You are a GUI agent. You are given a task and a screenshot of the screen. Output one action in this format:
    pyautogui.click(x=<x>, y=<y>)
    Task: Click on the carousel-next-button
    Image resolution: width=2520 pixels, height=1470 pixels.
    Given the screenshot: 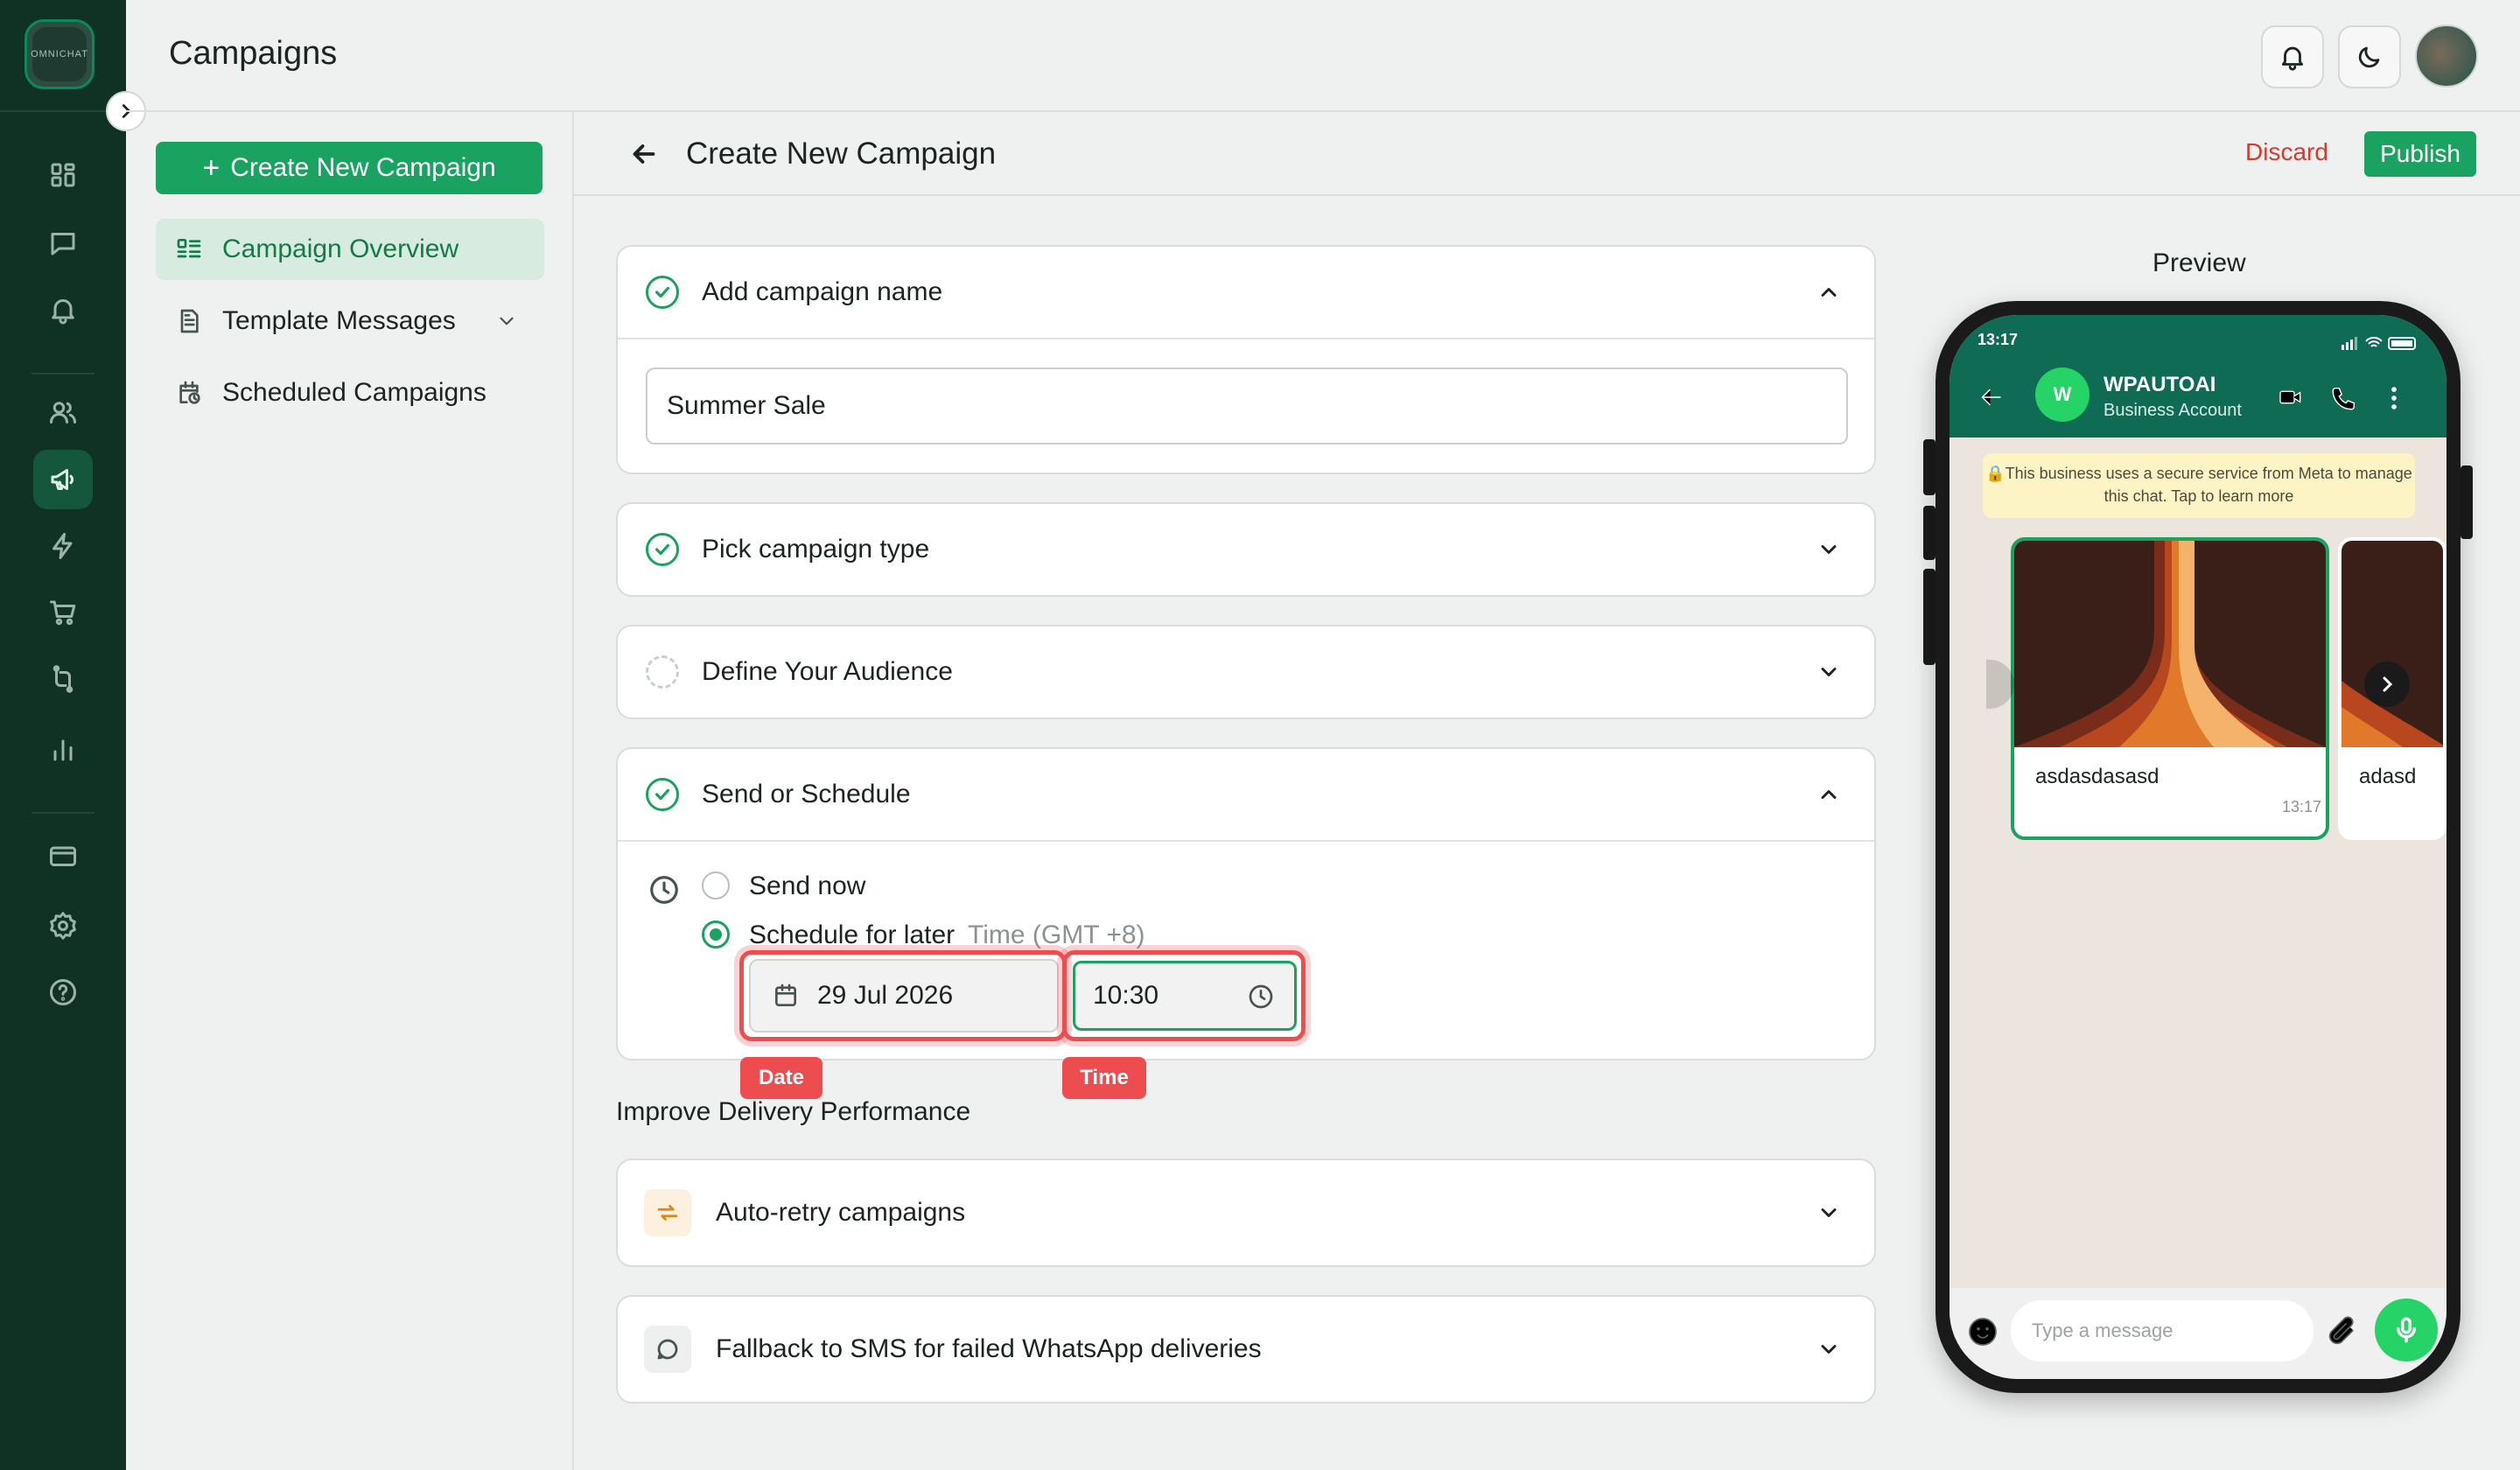 What is the action you would take?
    pyautogui.click(x=2387, y=684)
    